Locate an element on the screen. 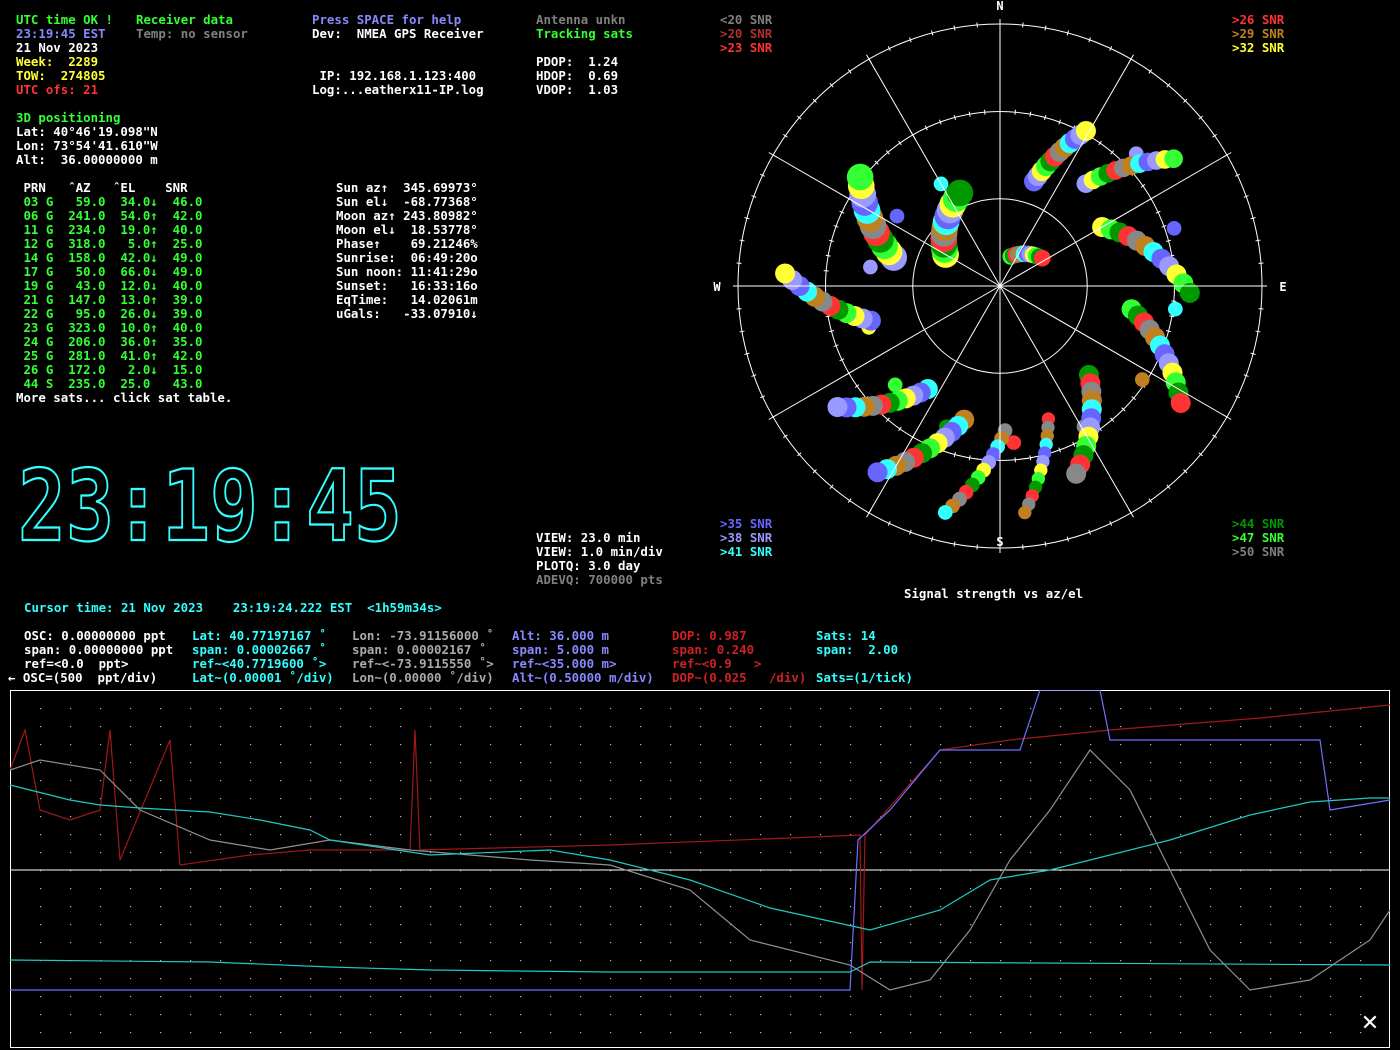 The image size is (1400, 1050). sat-row: 12 G 318.0 5.0↑ 25.0 is located at coordinates (109, 244).